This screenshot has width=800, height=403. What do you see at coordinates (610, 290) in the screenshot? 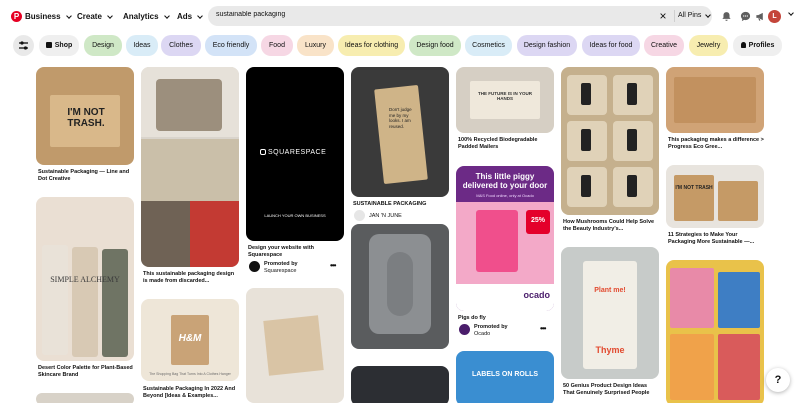
I see `tag-headline: Plant me!` at bounding box center [610, 290].